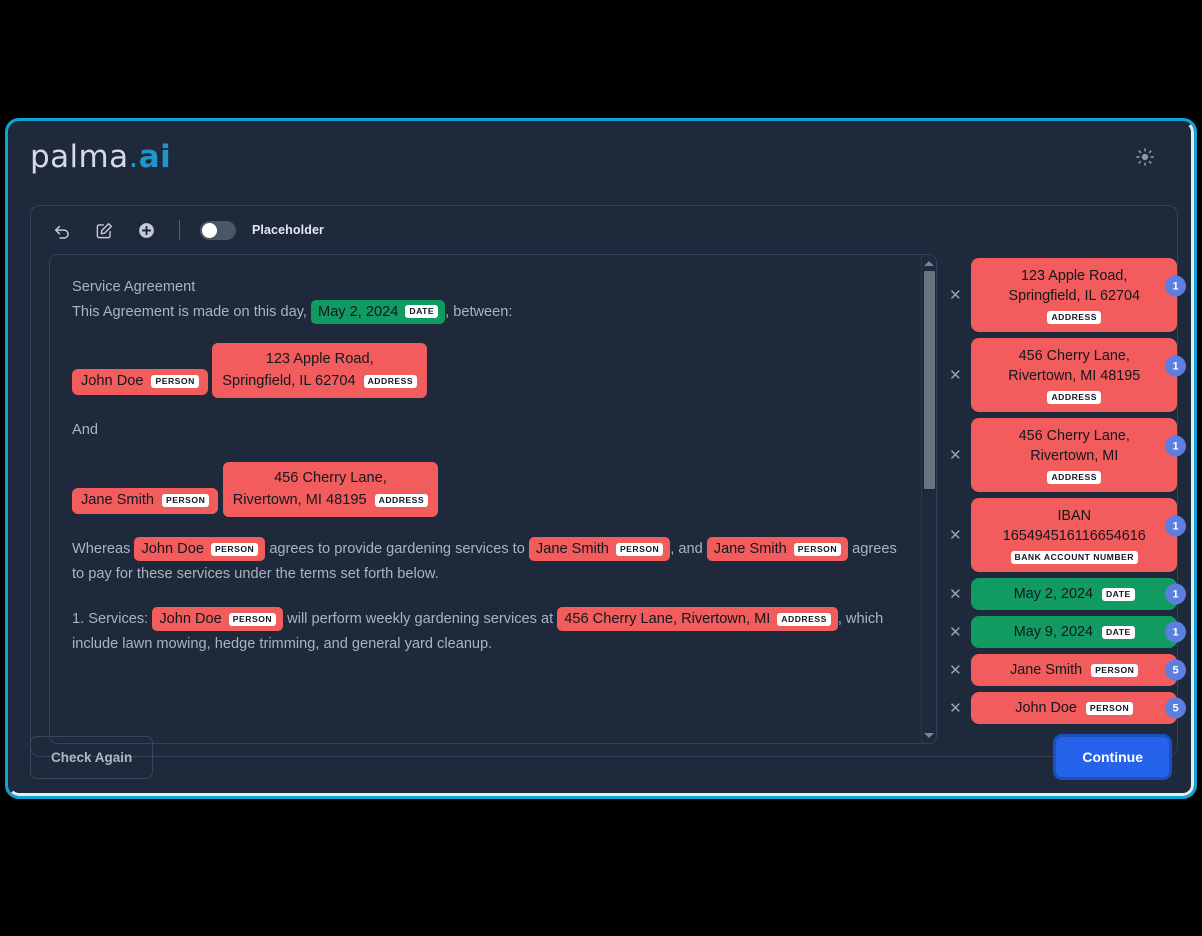 The width and height of the screenshot is (1202, 936). I want to click on entity-card: Jane Smith PERSON 5, so click(1078, 670).